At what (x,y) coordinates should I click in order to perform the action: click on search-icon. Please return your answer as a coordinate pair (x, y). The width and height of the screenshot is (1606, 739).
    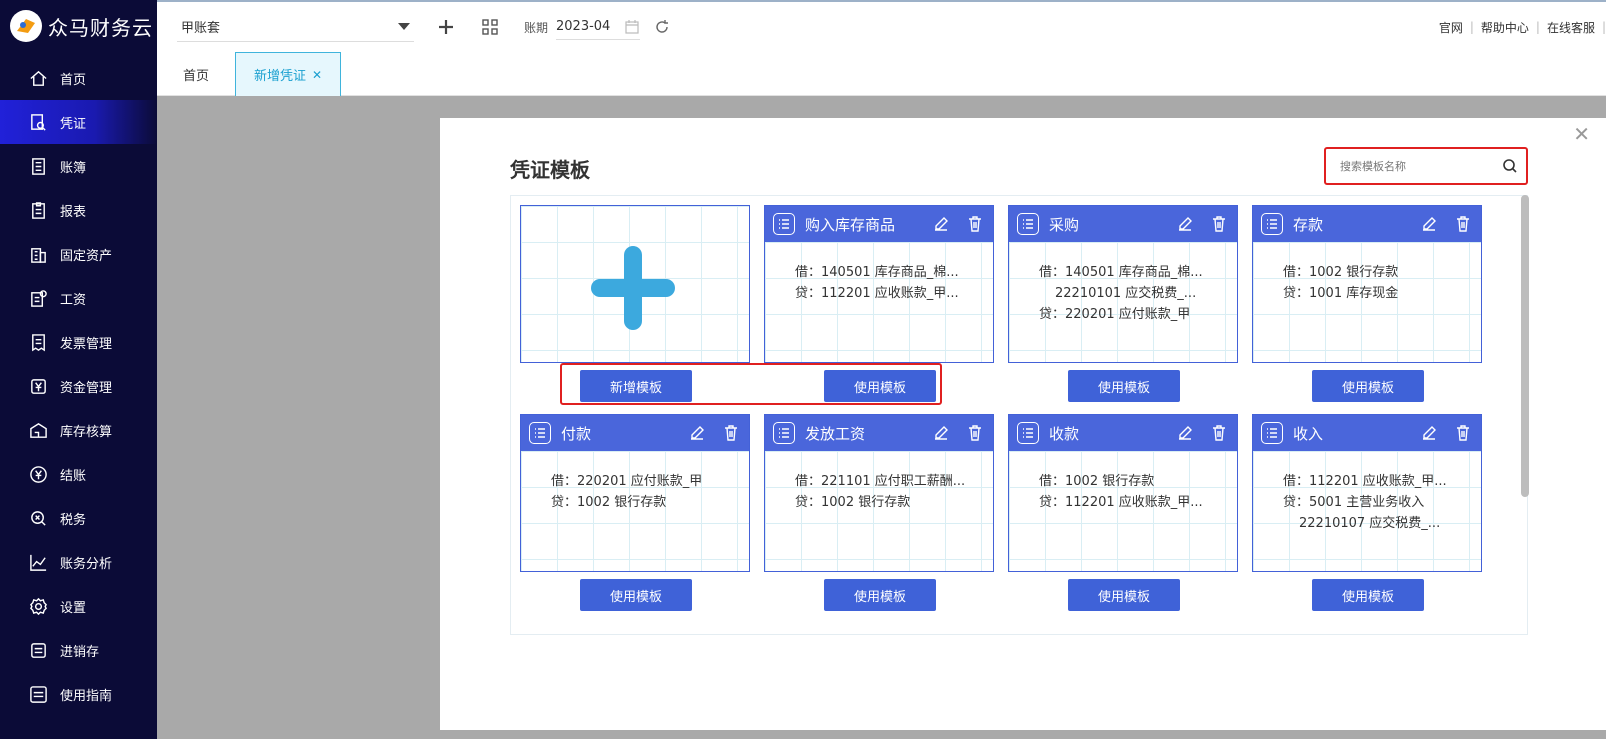
    Looking at the image, I should click on (1510, 166).